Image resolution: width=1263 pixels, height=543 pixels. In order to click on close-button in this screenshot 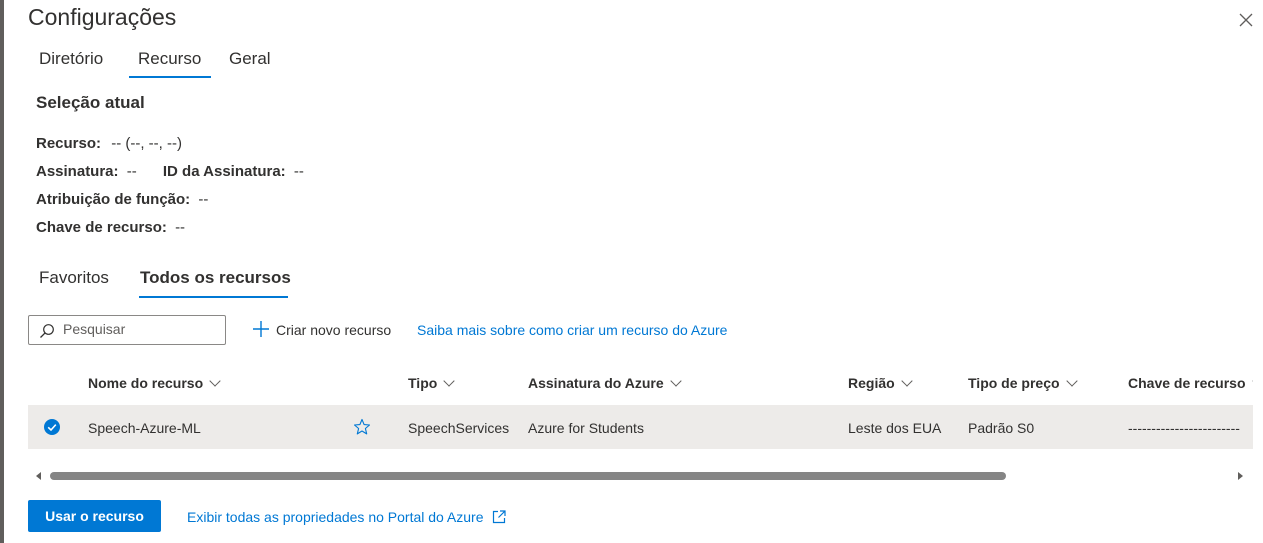, I will do `click(1246, 20)`.